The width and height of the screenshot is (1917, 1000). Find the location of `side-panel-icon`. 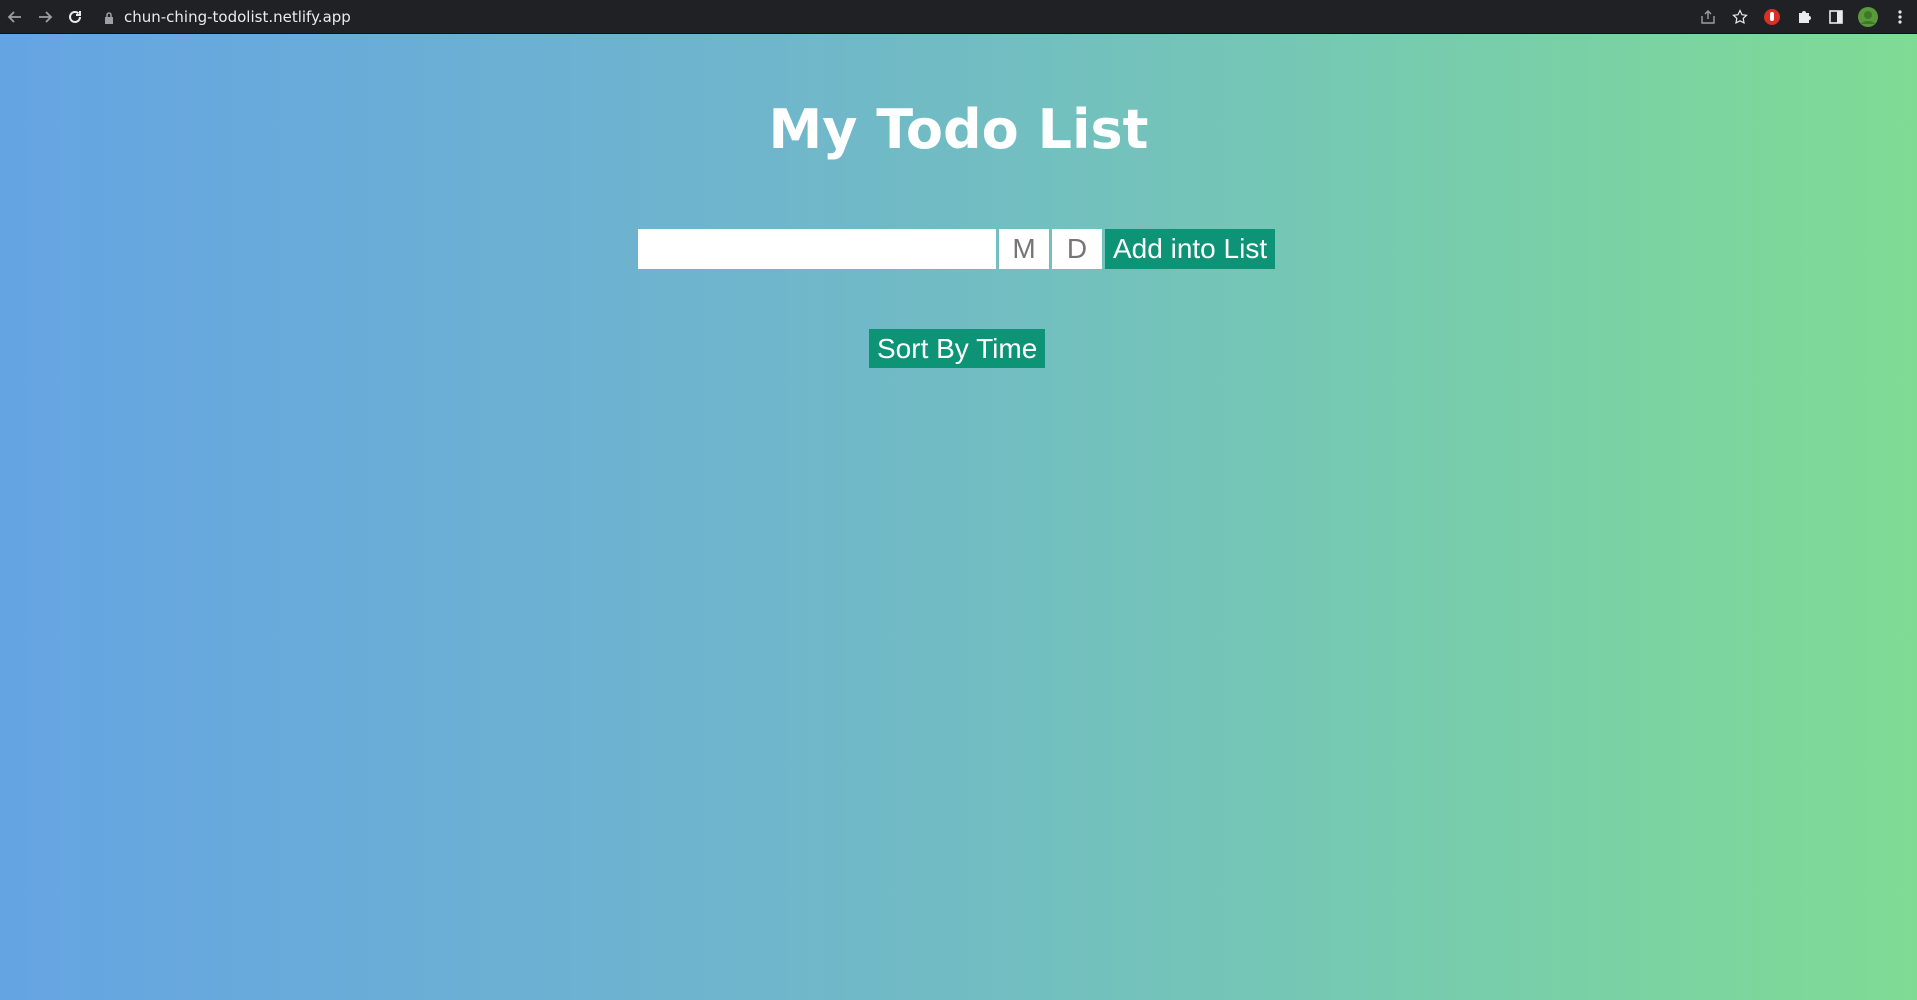

side-panel-icon is located at coordinates (1836, 17).